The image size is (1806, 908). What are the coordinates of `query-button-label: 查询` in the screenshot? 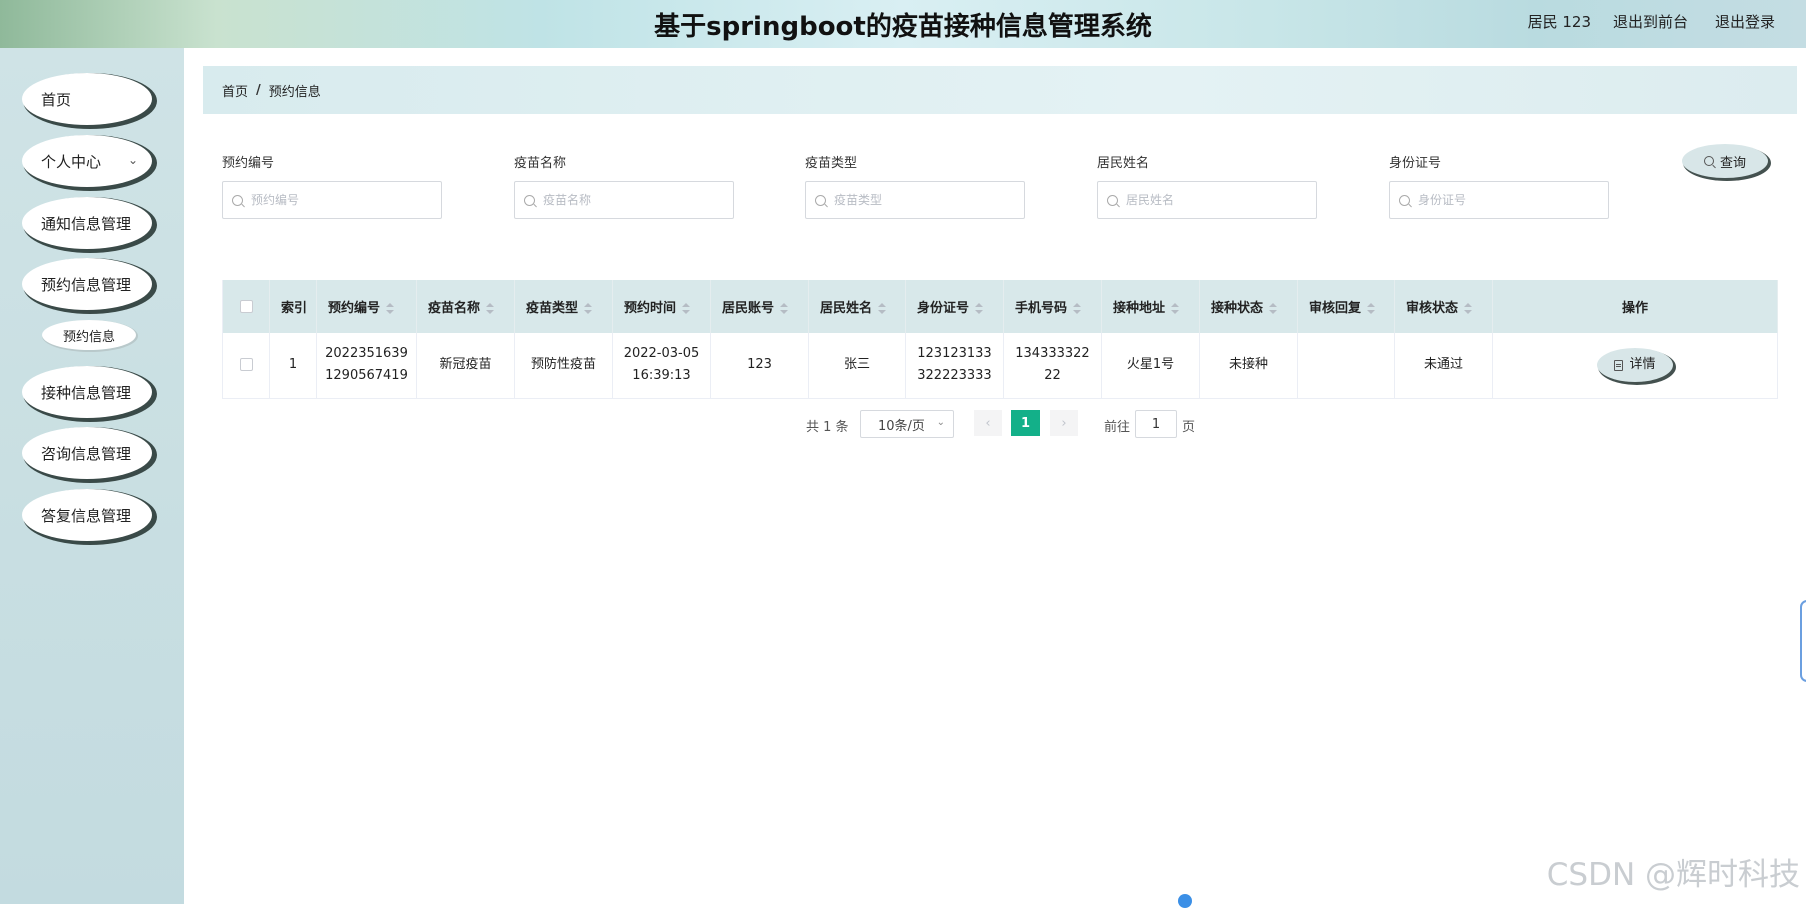 It's located at (1733, 161).